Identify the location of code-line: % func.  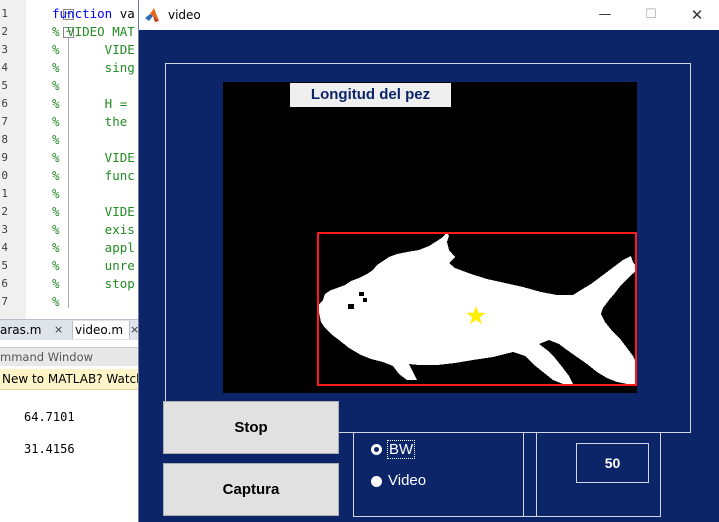
(93, 175).